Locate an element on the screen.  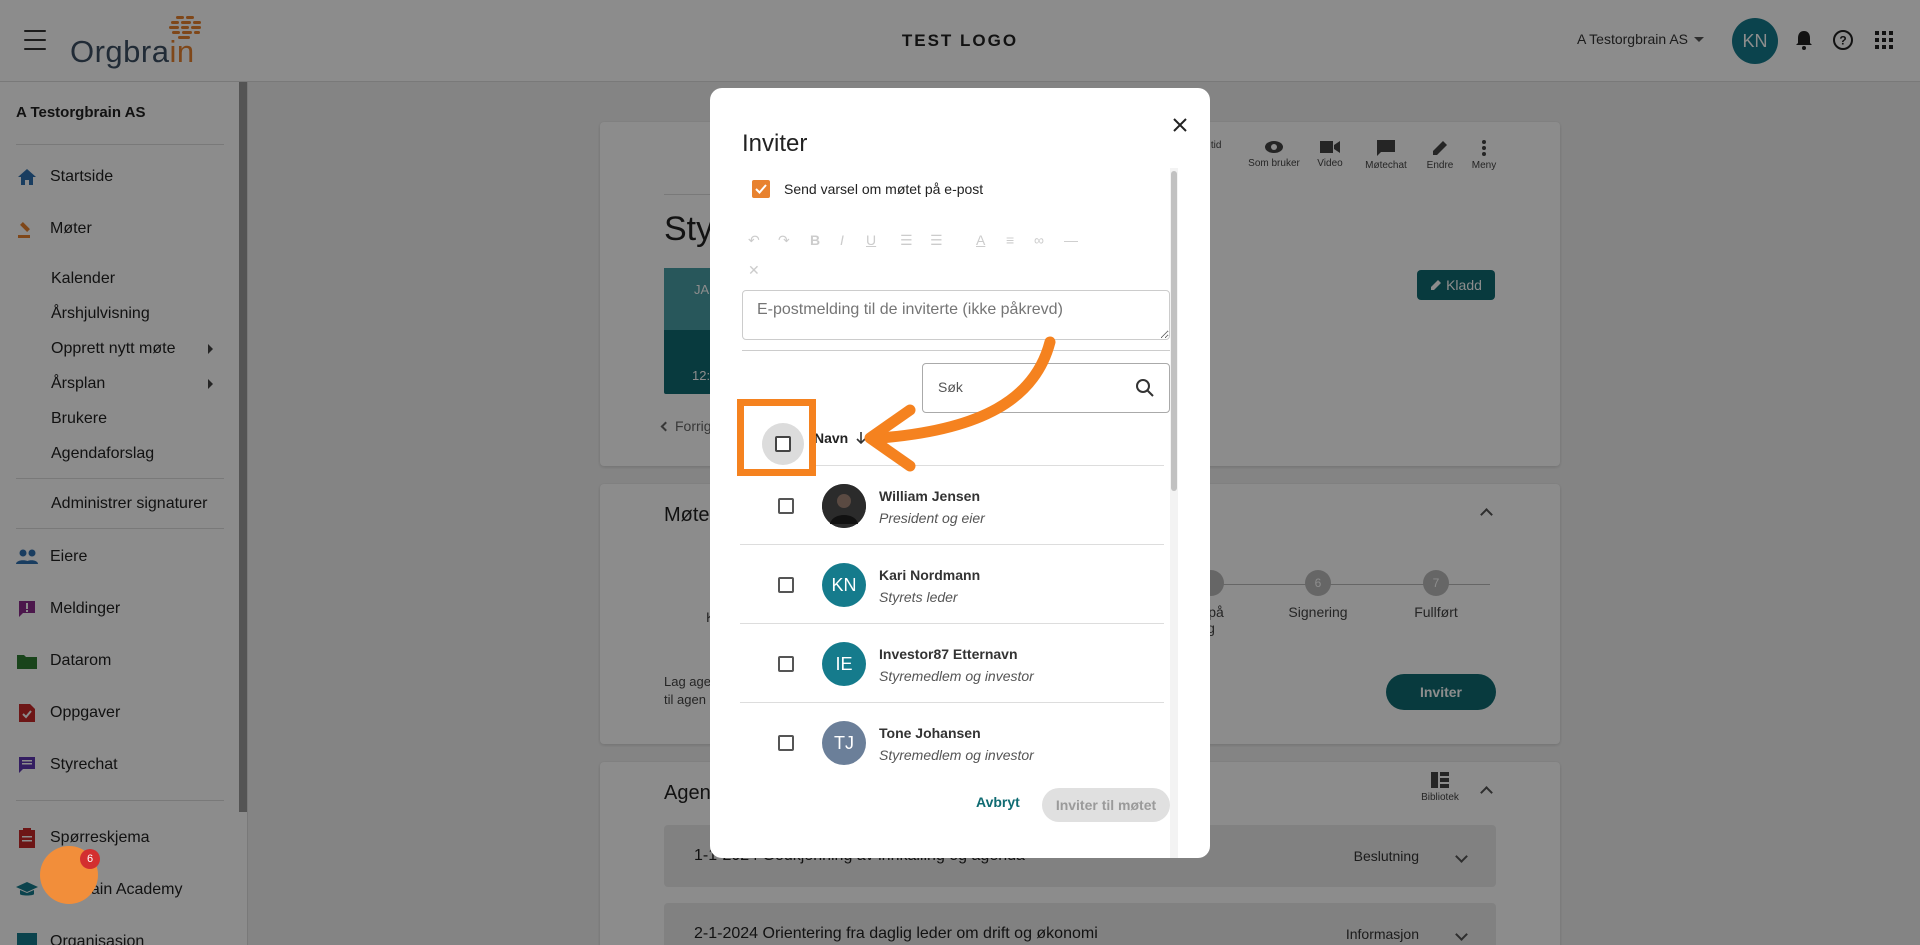
italic-icon: I is located at coordinates (842, 240).